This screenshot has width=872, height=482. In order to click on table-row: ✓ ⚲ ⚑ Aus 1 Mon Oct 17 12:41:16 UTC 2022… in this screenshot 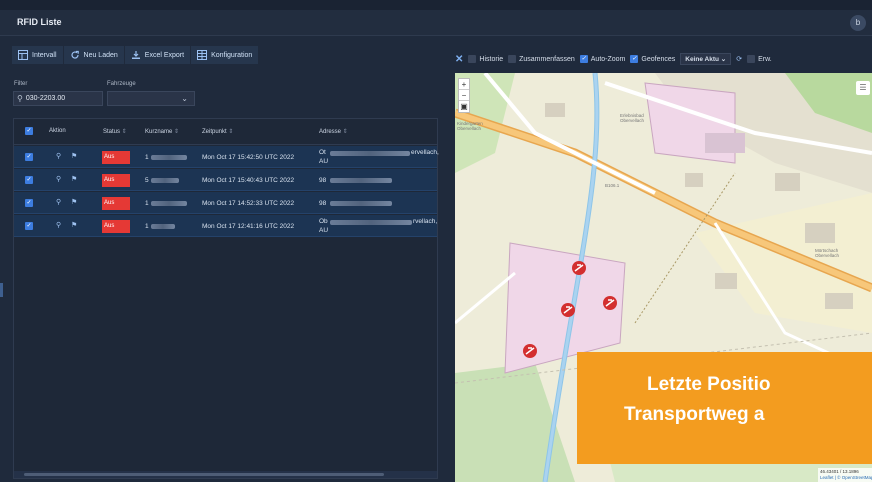, I will do `click(225, 226)`.